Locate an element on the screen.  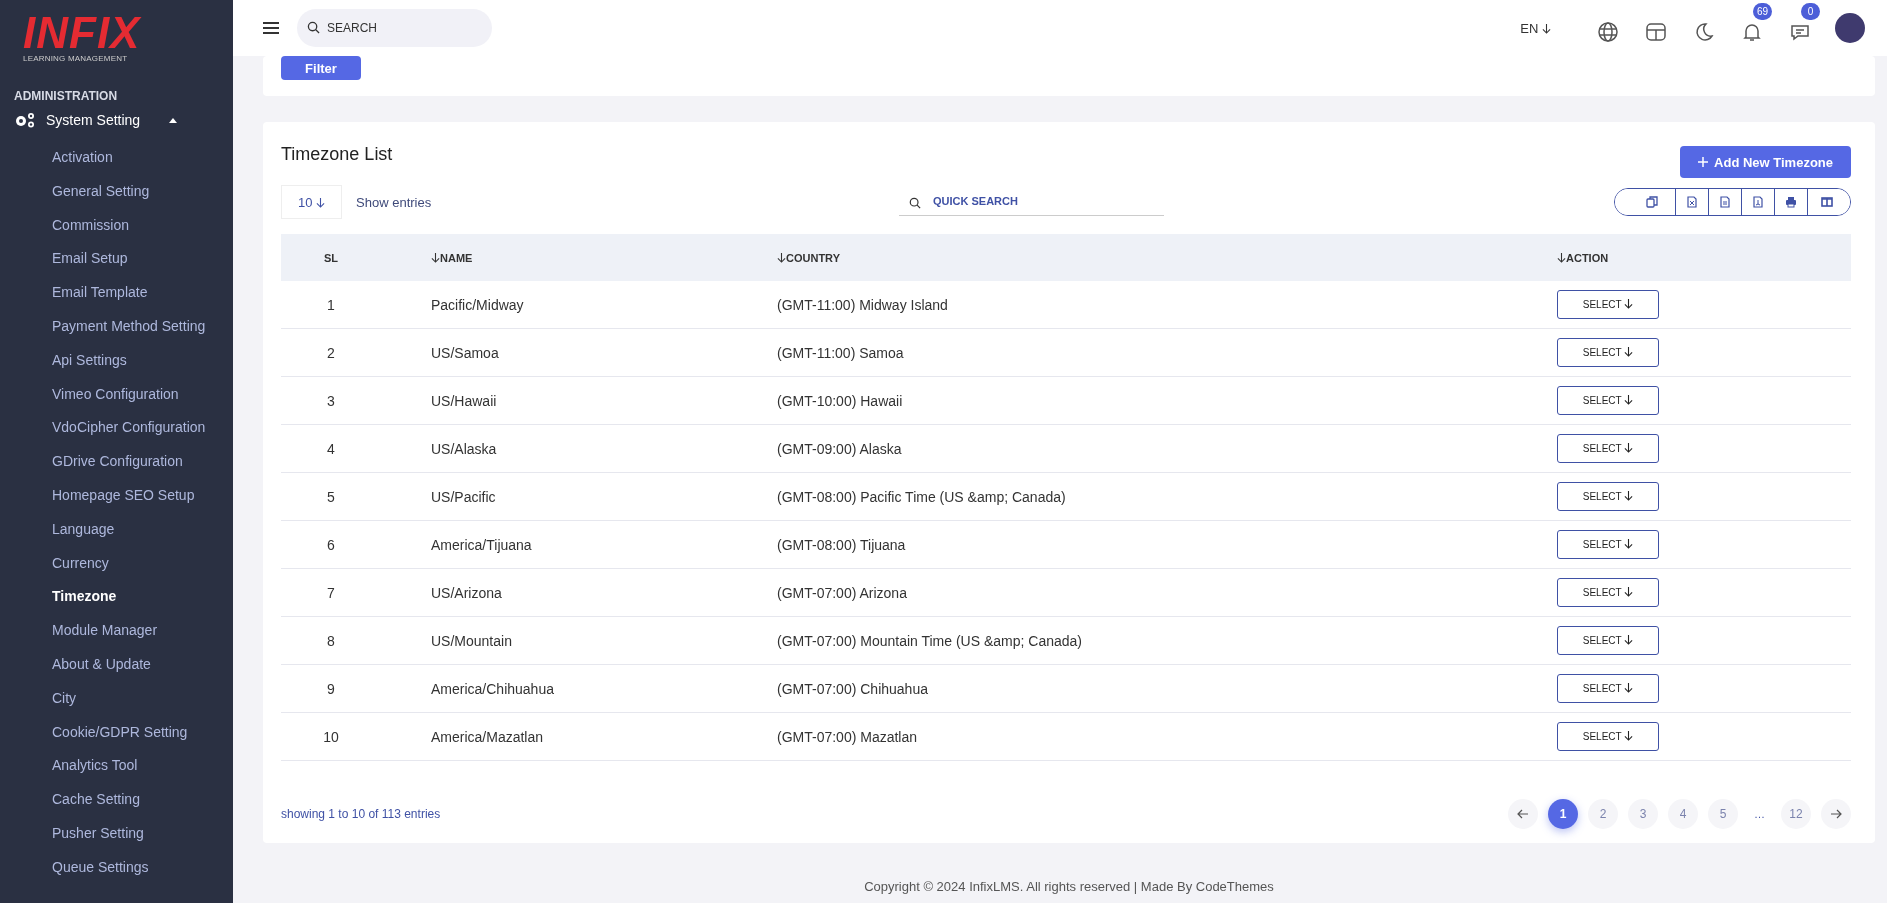
add-button: Add New Timezone is located at coordinates (1765, 162).